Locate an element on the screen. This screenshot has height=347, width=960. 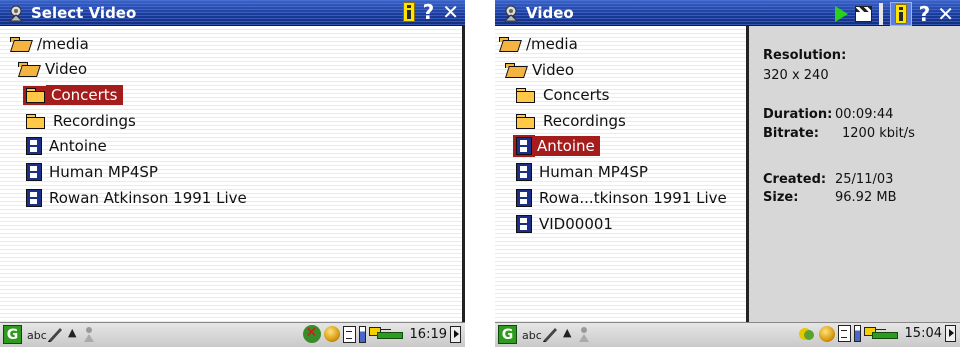
separator is located at coordinates (880, 14).